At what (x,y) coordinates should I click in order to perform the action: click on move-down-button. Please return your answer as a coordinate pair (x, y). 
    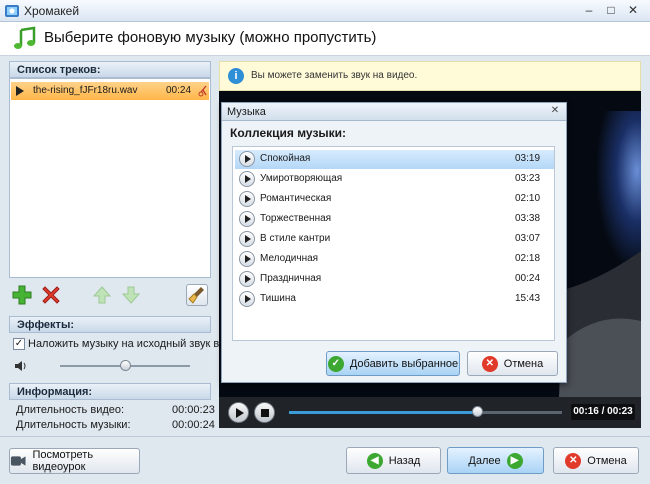
    Looking at the image, I should click on (131, 295).